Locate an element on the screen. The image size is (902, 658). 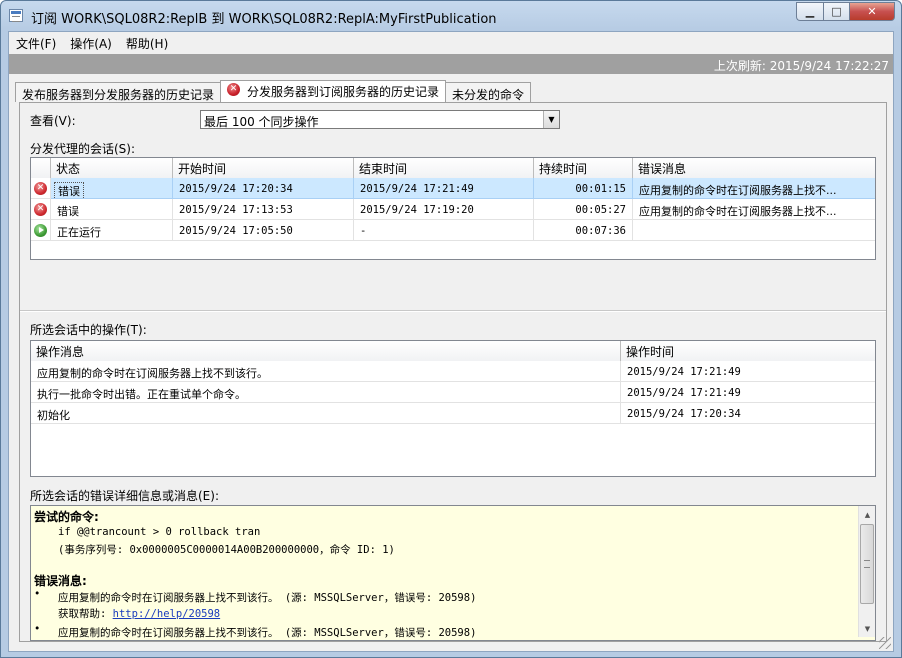
session-status: 正在运行 is located at coordinates (112, 230).